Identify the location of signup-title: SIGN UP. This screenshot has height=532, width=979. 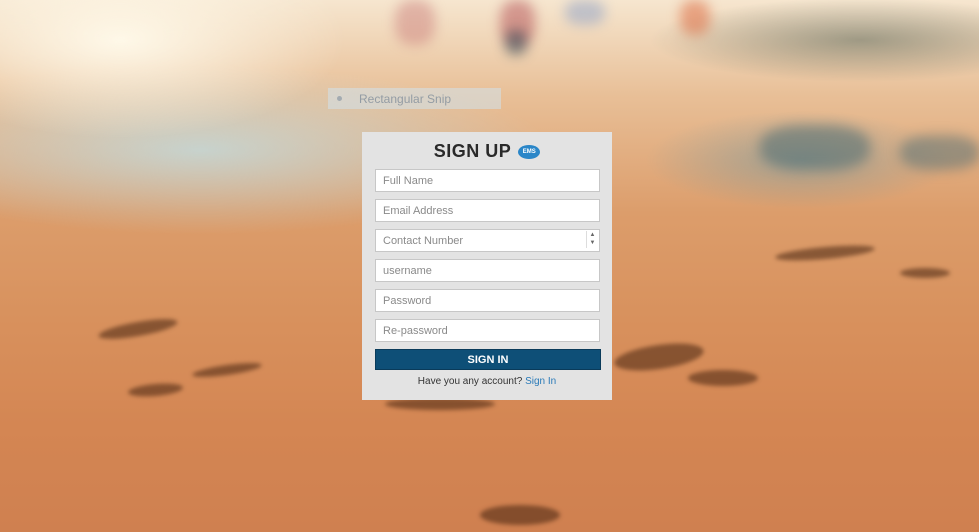
(472, 151).